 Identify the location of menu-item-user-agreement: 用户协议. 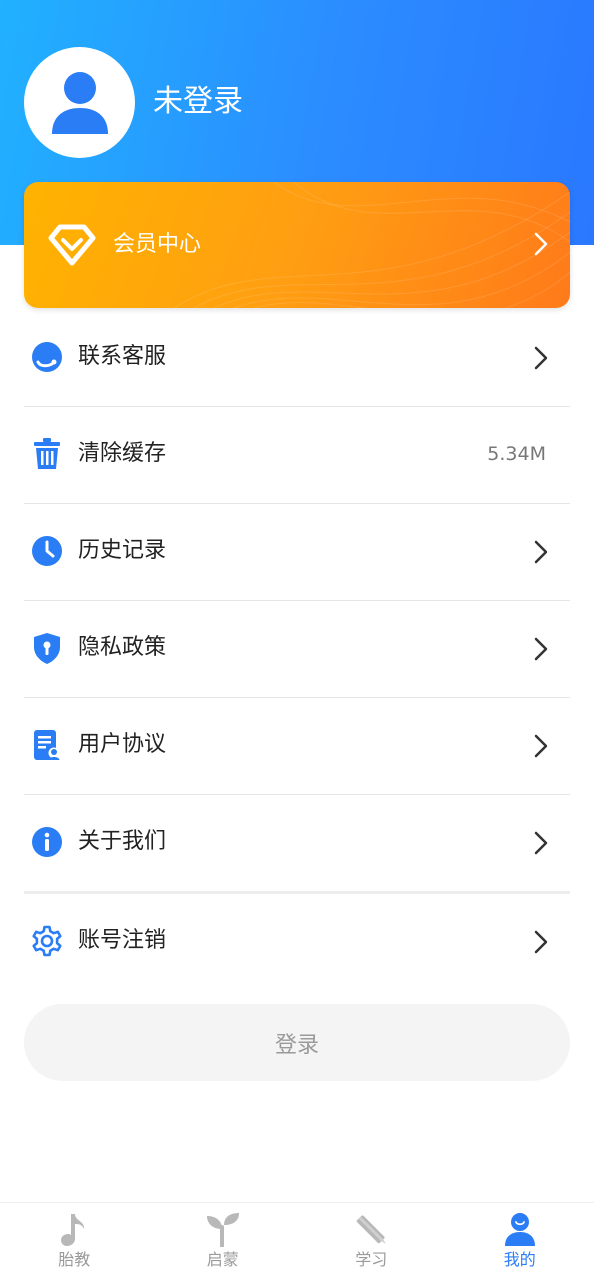
(297, 746).